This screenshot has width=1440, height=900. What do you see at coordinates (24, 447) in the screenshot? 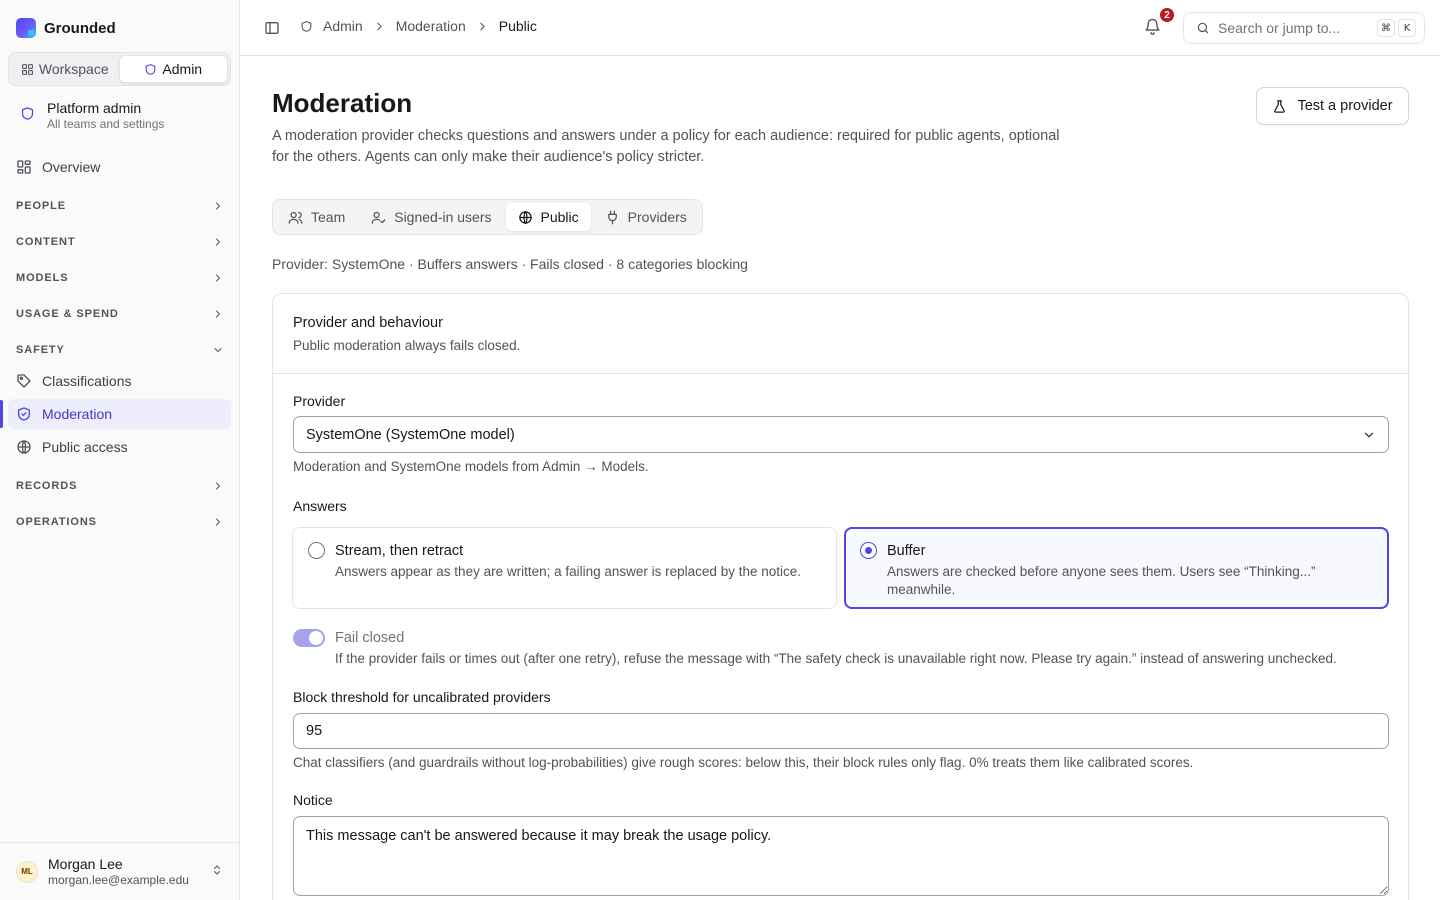
I see `globe-lock-icon` at bounding box center [24, 447].